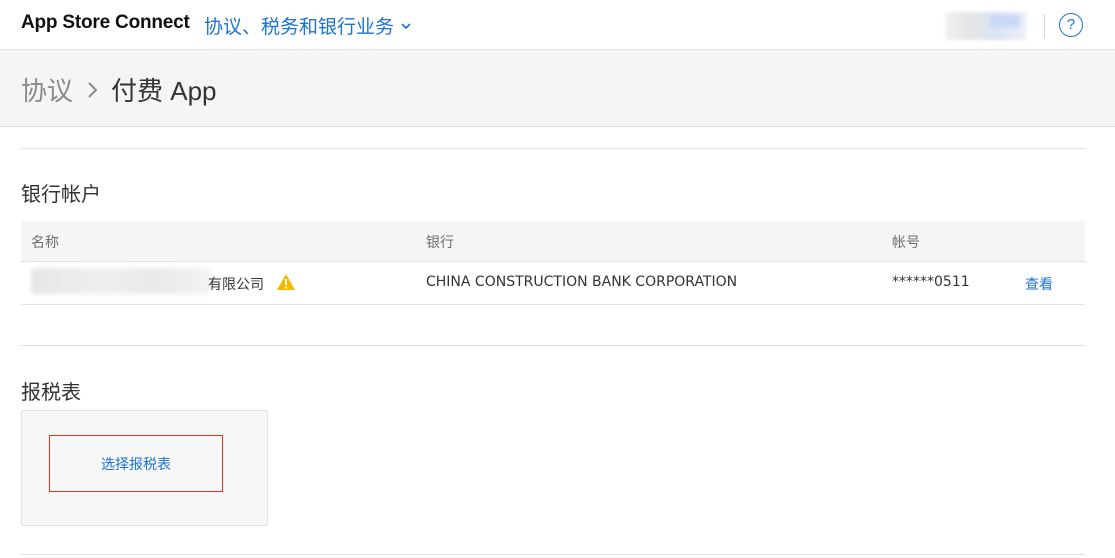 The image size is (1115, 558). What do you see at coordinates (105, 23) in the screenshot?
I see `app-brand: App Store Connect` at bounding box center [105, 23].